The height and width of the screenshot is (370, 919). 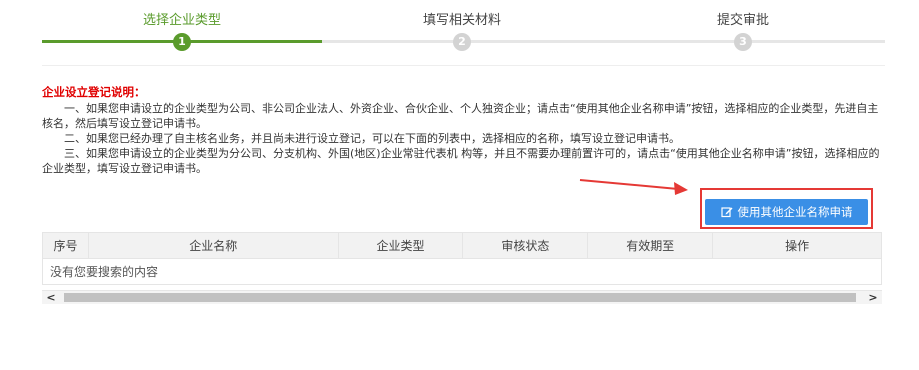 What do you see at coordinates (182, 42) in the screenshot?
I see `step-1-indicator: 1` at bounding box center [182, 42].